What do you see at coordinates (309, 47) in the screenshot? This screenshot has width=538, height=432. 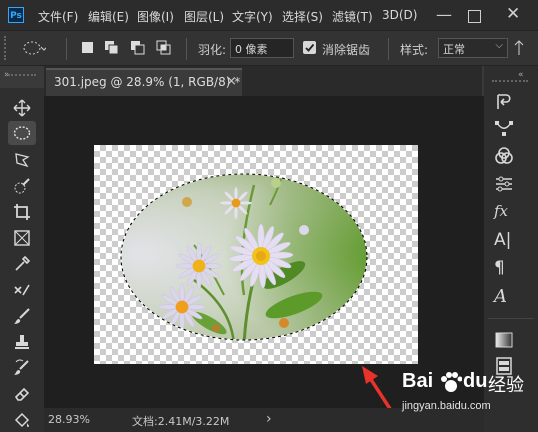 I see `antialias-checkbox` at bounding box center [309, 47].